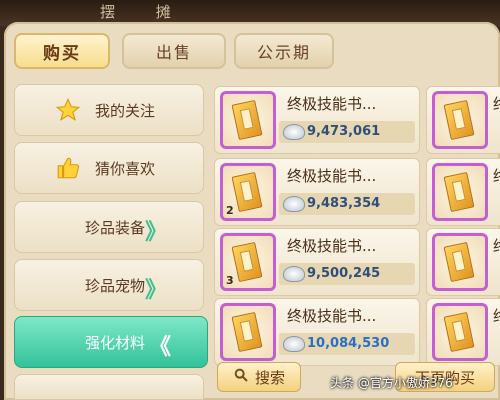 Image resolution: width=500 pixels, height=400 pixels. I want to click on search-icon, so click(241, 377).